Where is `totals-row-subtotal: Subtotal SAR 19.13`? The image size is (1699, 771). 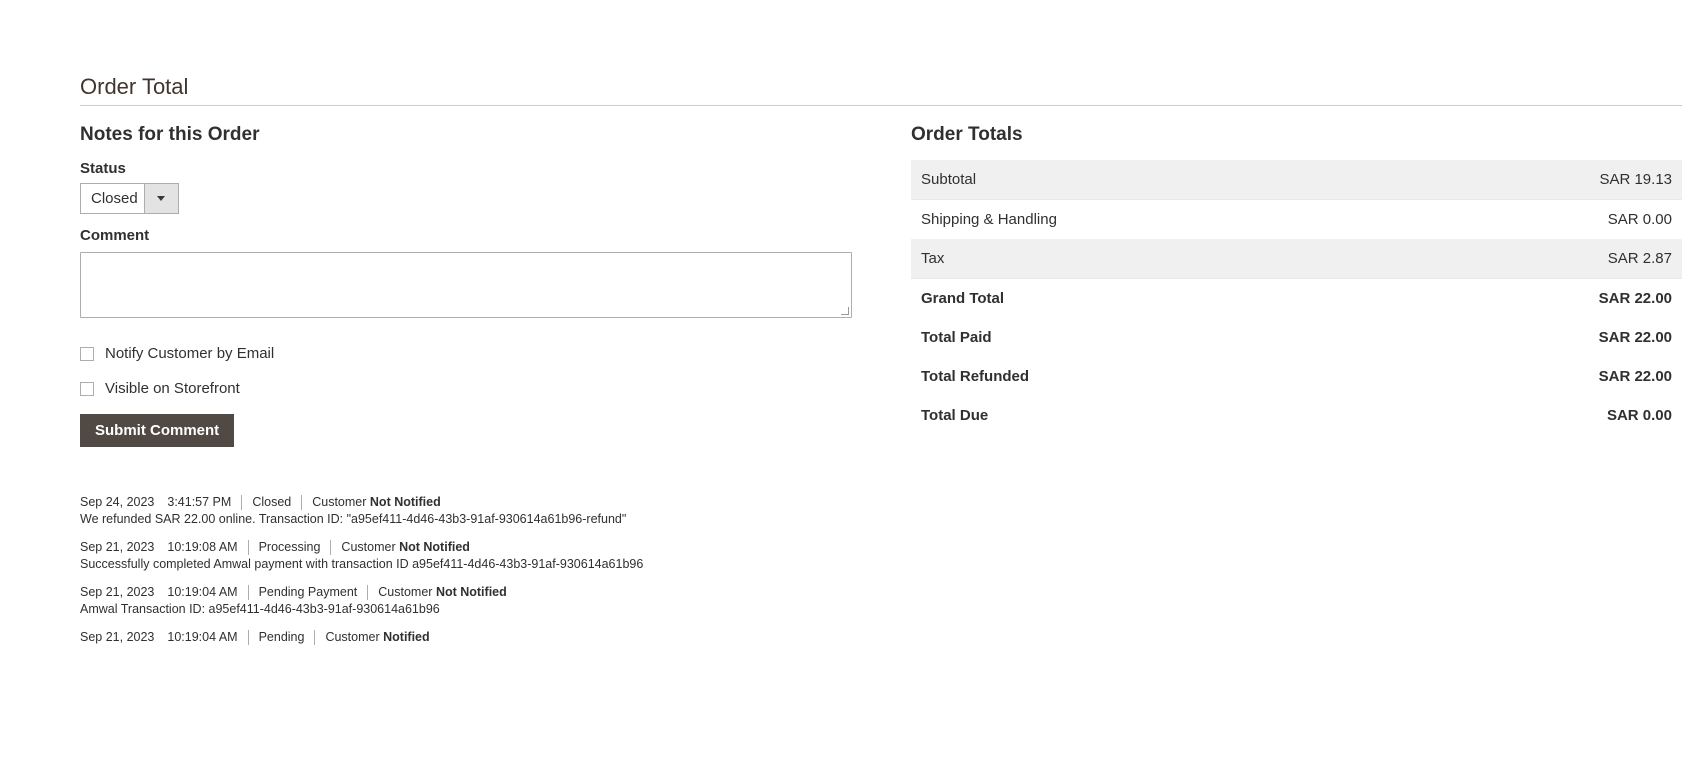 totals-row-subtotal: Subtotal SAR 19.13 is located at coordinates (1296, 180).